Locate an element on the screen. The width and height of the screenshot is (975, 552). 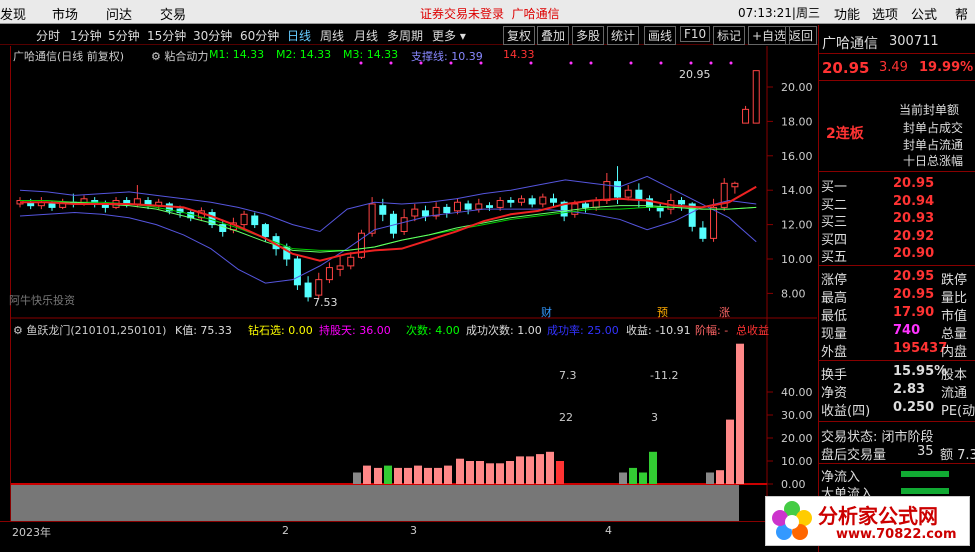
time-label-year: 2023年 is located at coordinates (31, 532).